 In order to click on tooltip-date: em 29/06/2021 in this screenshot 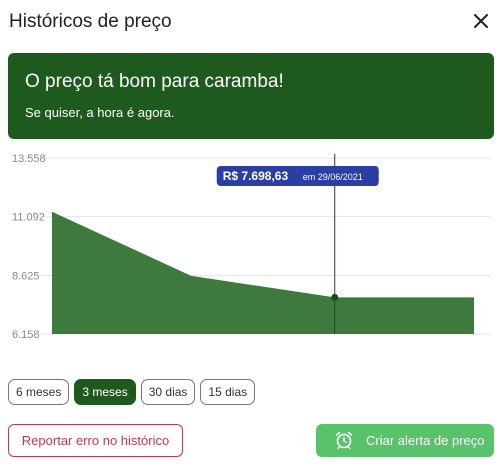, I will do `click(333, 177)`.